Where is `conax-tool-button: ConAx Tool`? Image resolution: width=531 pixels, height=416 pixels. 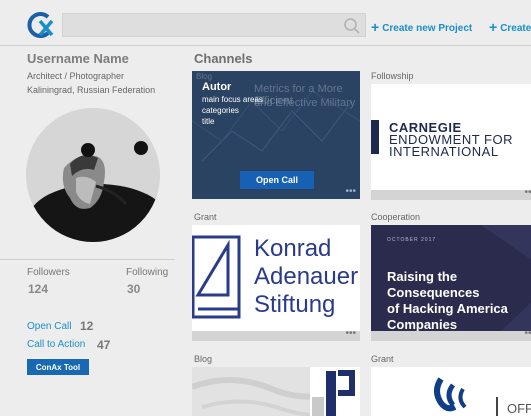 conax-tool-button: ConAx Tool is located at coordinates (58, 367).